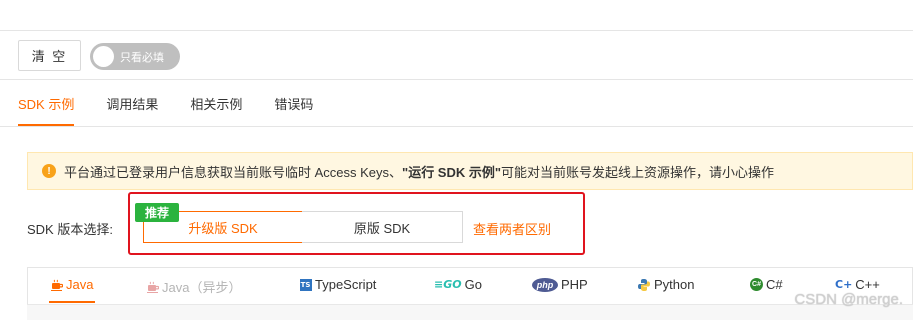 This screenshot has width=913, height=320. Describe the element at coordinates (638, 172) in the screenshot. I see `warning-text-suffix: 可能对当前账号发起线上资源操作，请小心操作` at that location.